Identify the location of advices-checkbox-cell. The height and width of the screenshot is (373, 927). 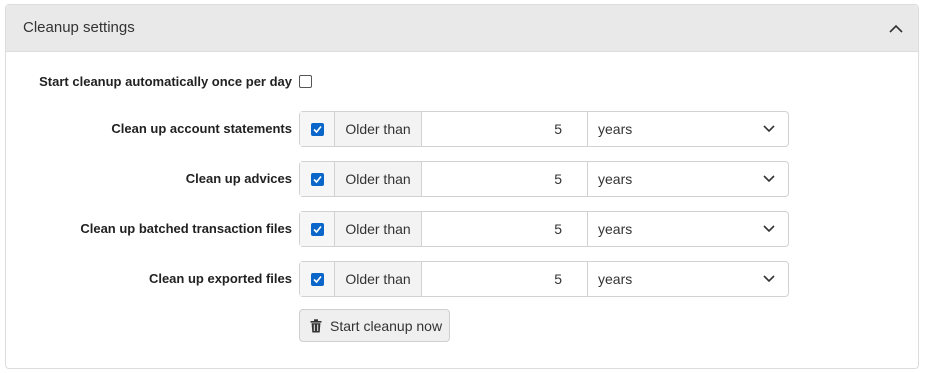
(317, 179).